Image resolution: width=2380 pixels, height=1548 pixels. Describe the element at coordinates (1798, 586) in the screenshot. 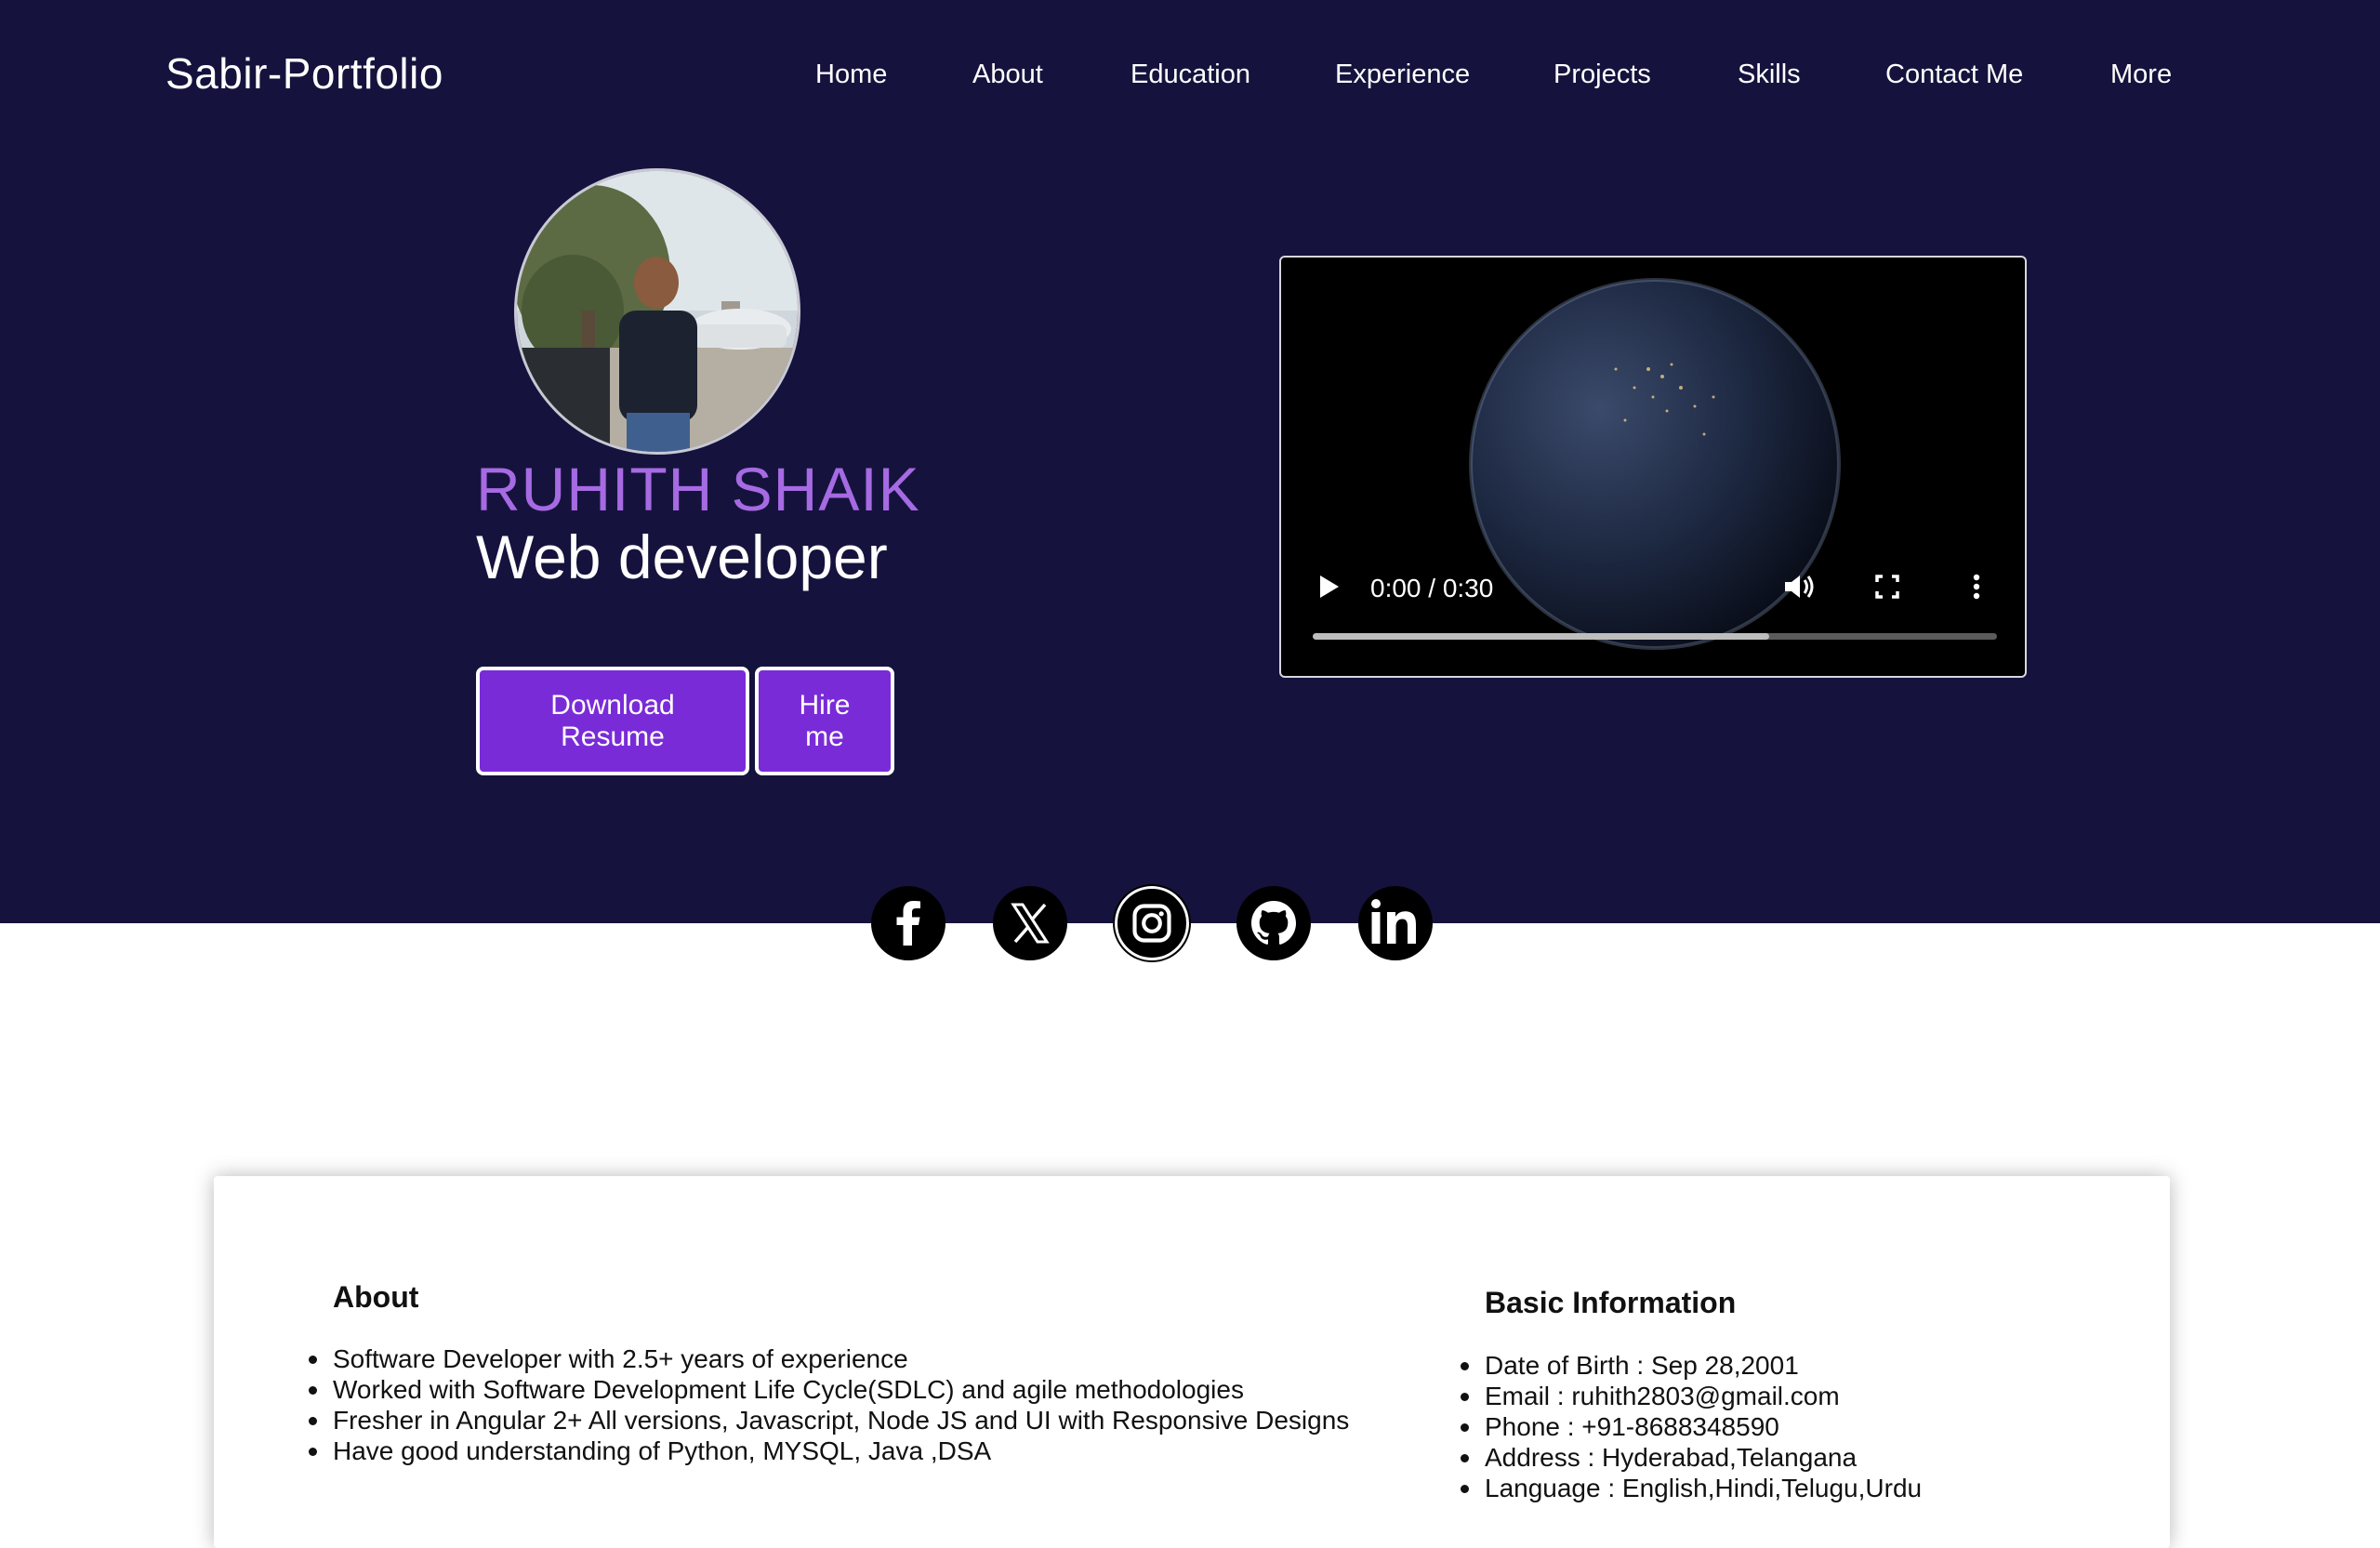

I see `volume-icon` at that location.